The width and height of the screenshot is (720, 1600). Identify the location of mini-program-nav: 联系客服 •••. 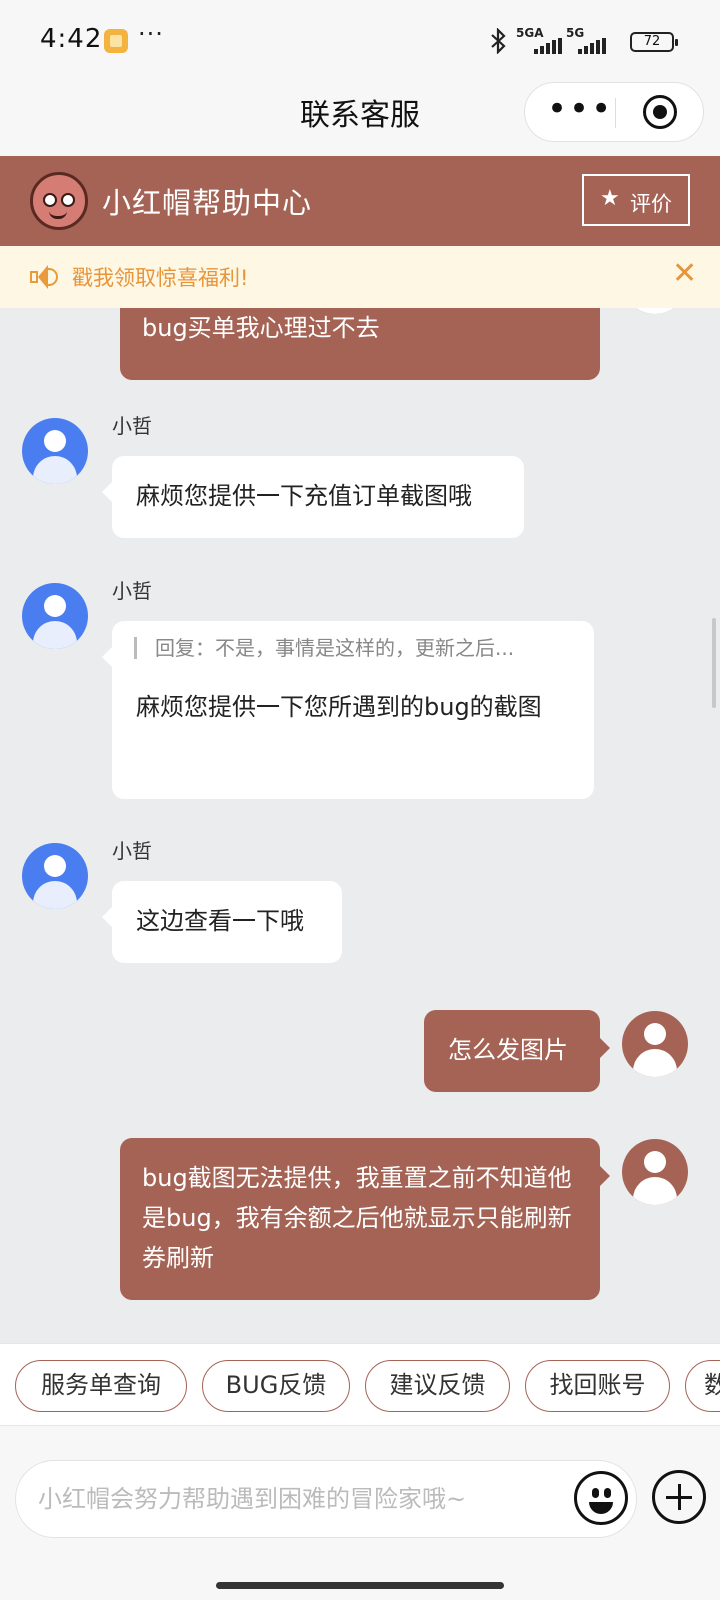
(360, 119).